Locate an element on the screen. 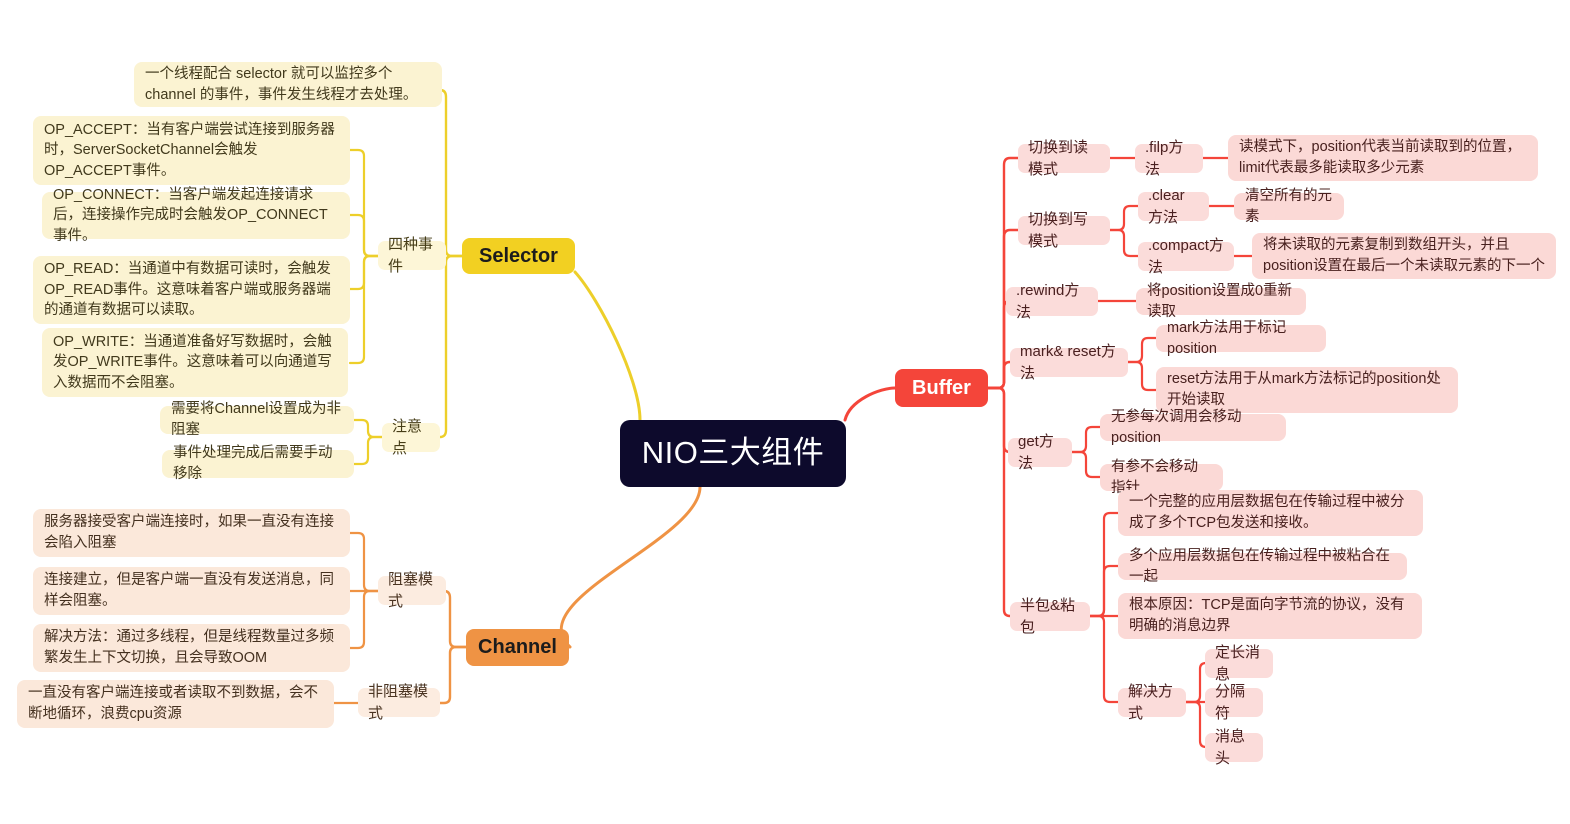 This screenshot has width=1570, height=824. branch-label-channel: Channel is located at coordinates (517, 647).